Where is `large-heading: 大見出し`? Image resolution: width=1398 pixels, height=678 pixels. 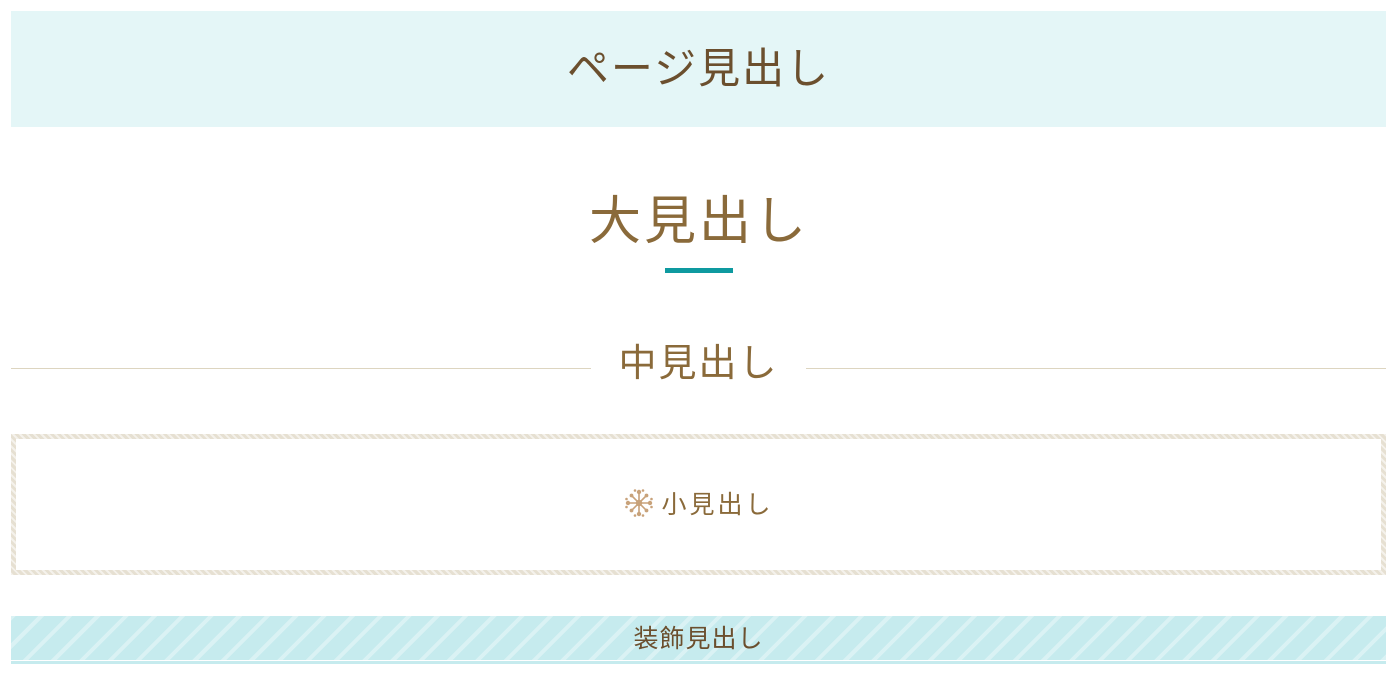
large-heading: 大見出し is located at coordinates (698, 222).